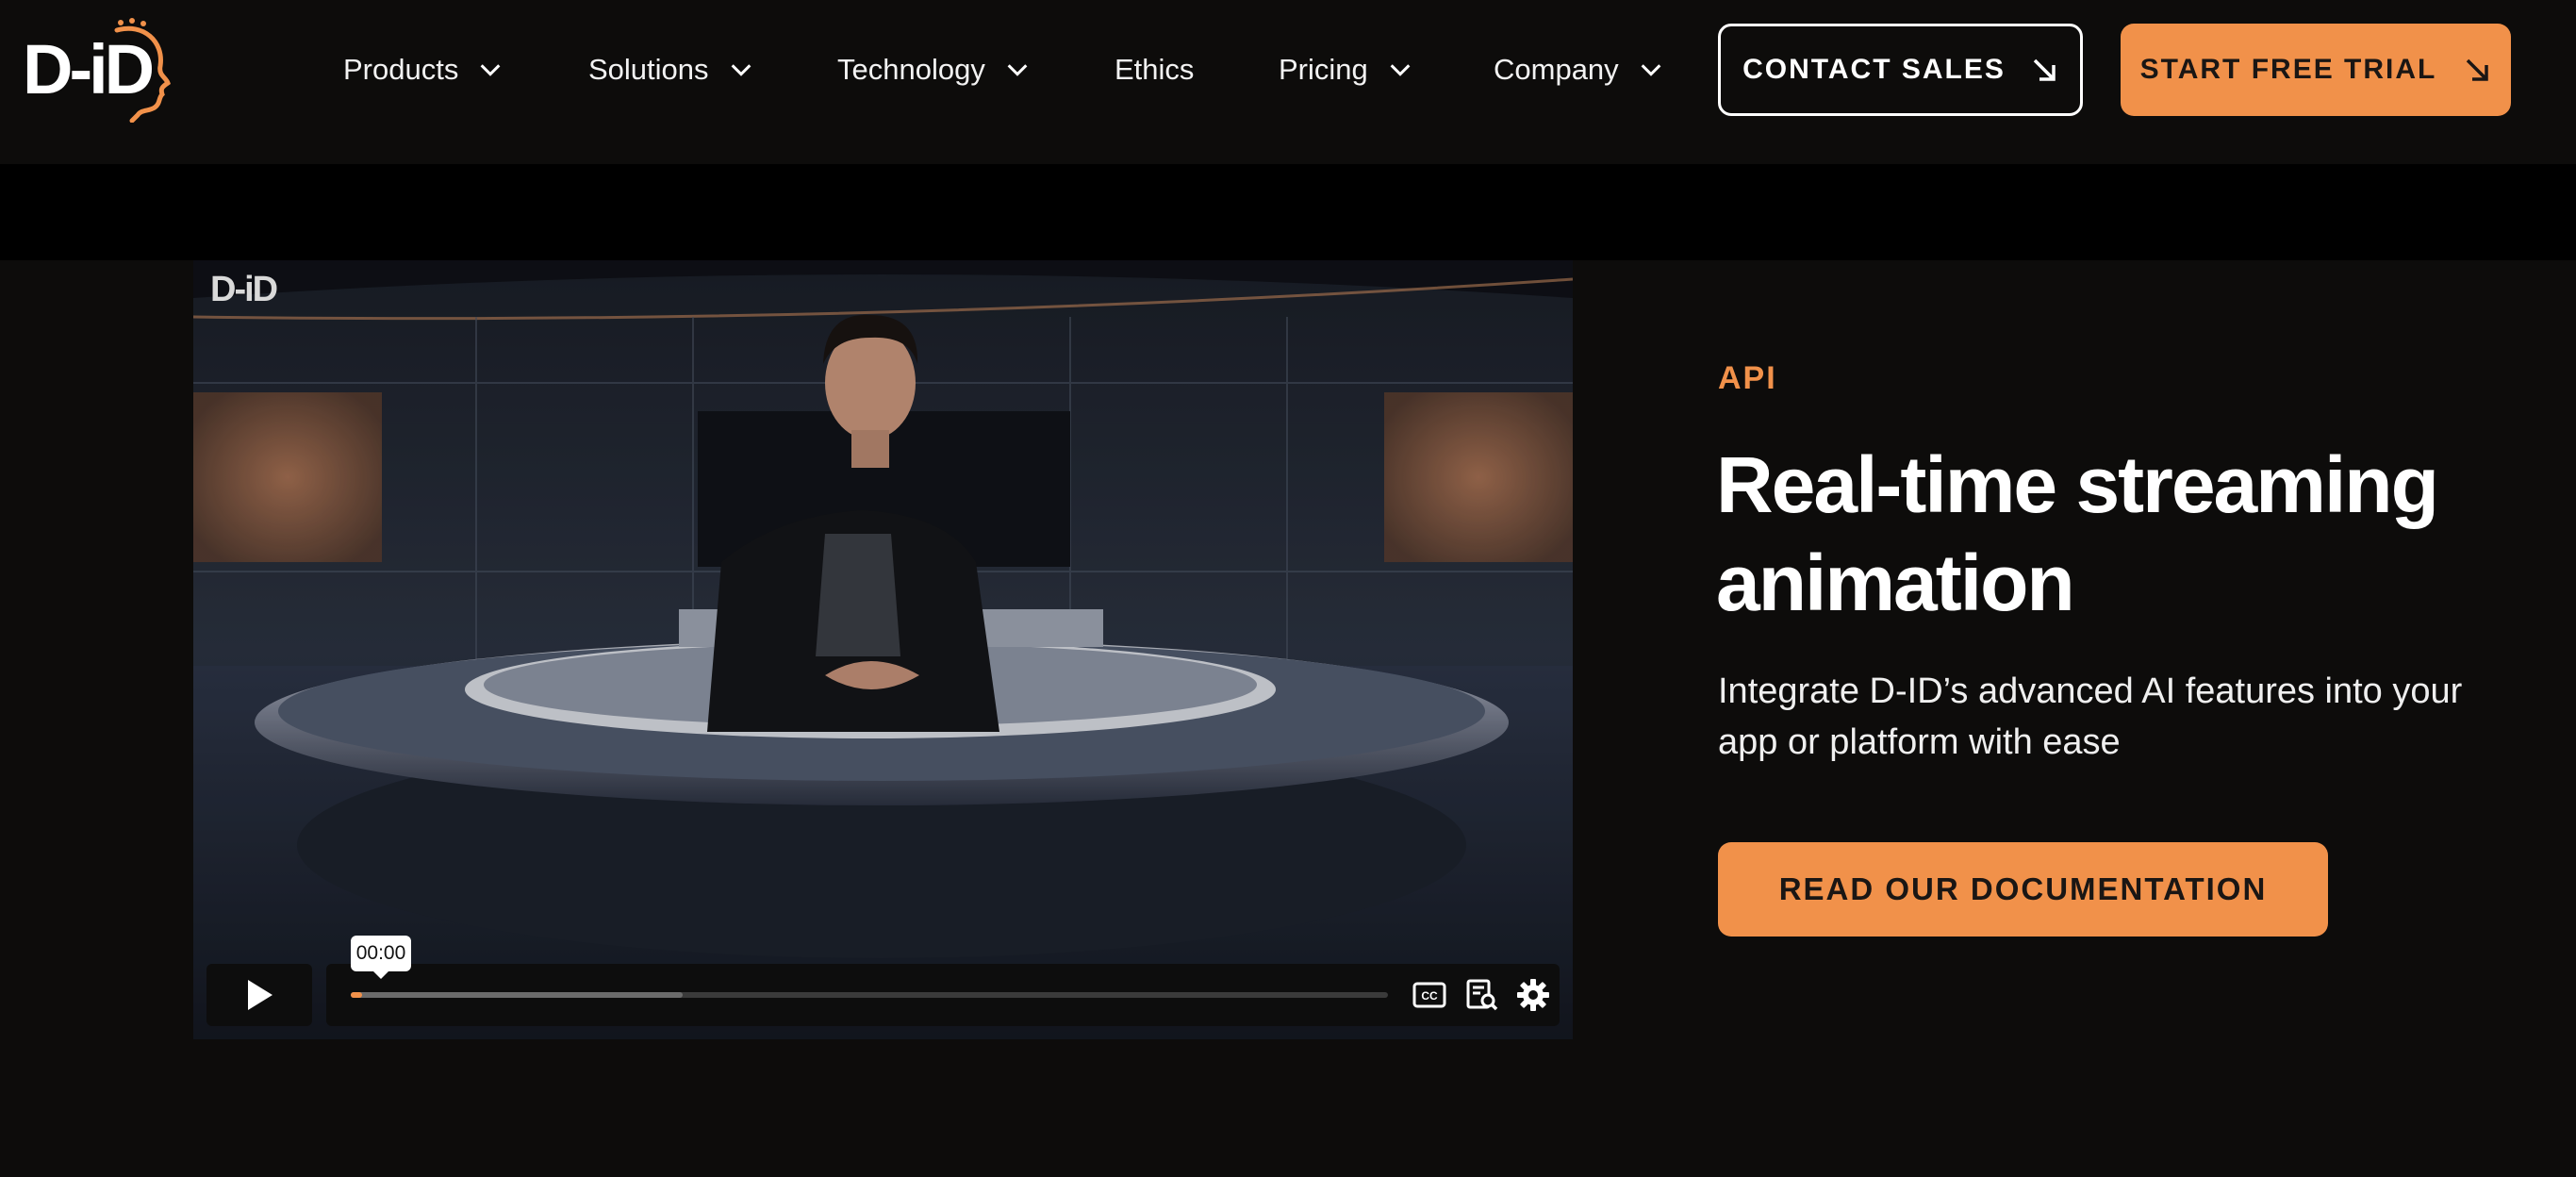  I want to click on settings-button, so click(1533, 995).